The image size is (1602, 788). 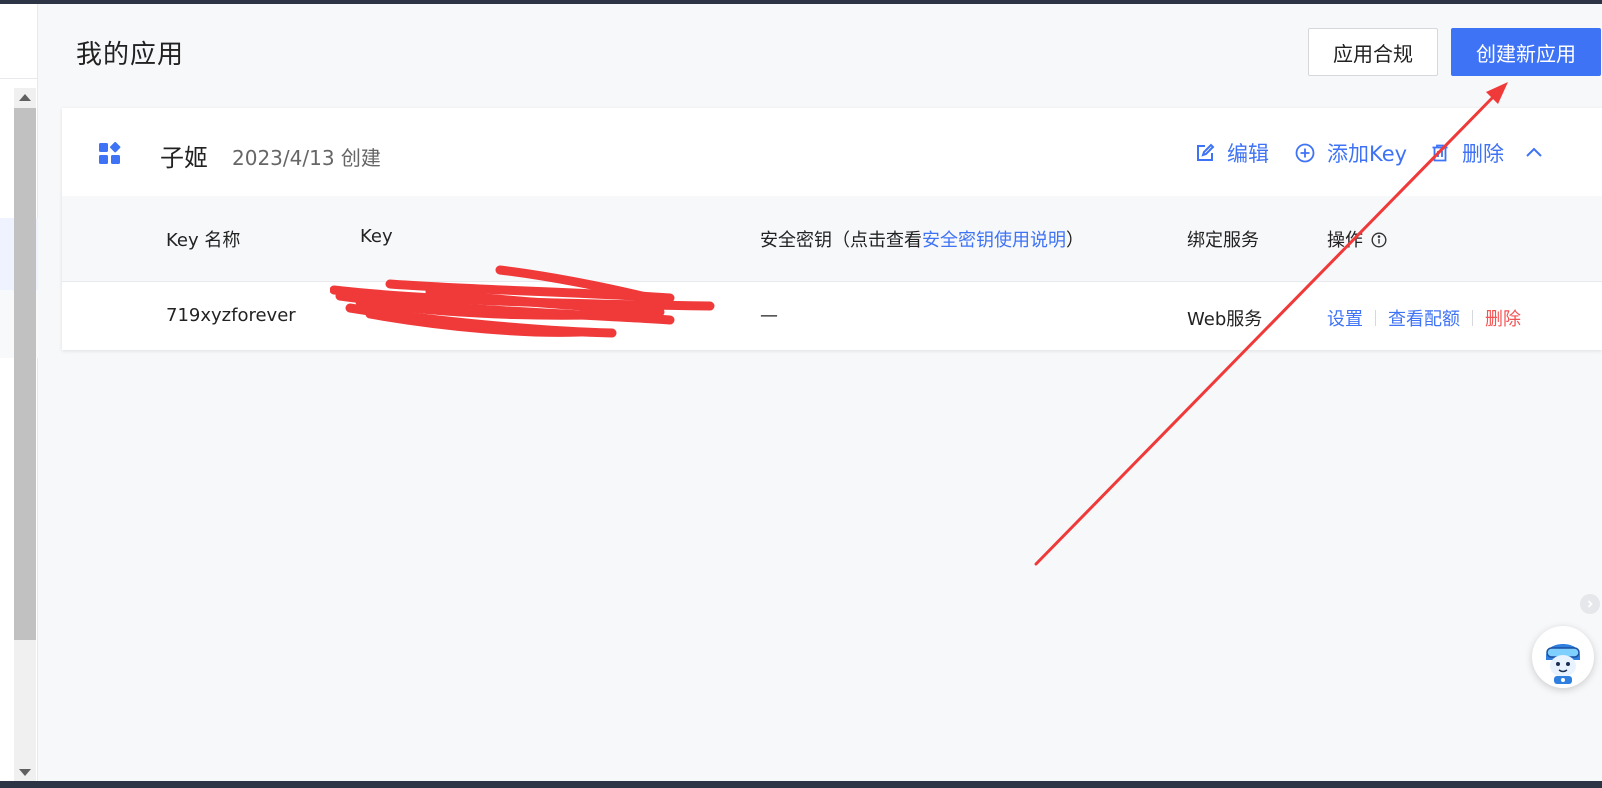 What do you see at coordinates (832, 316) in the screenshot?
I see `table-row: 719xyzforever — Web服务 设置 查看配额 删除` at bounding box center [832, 316].